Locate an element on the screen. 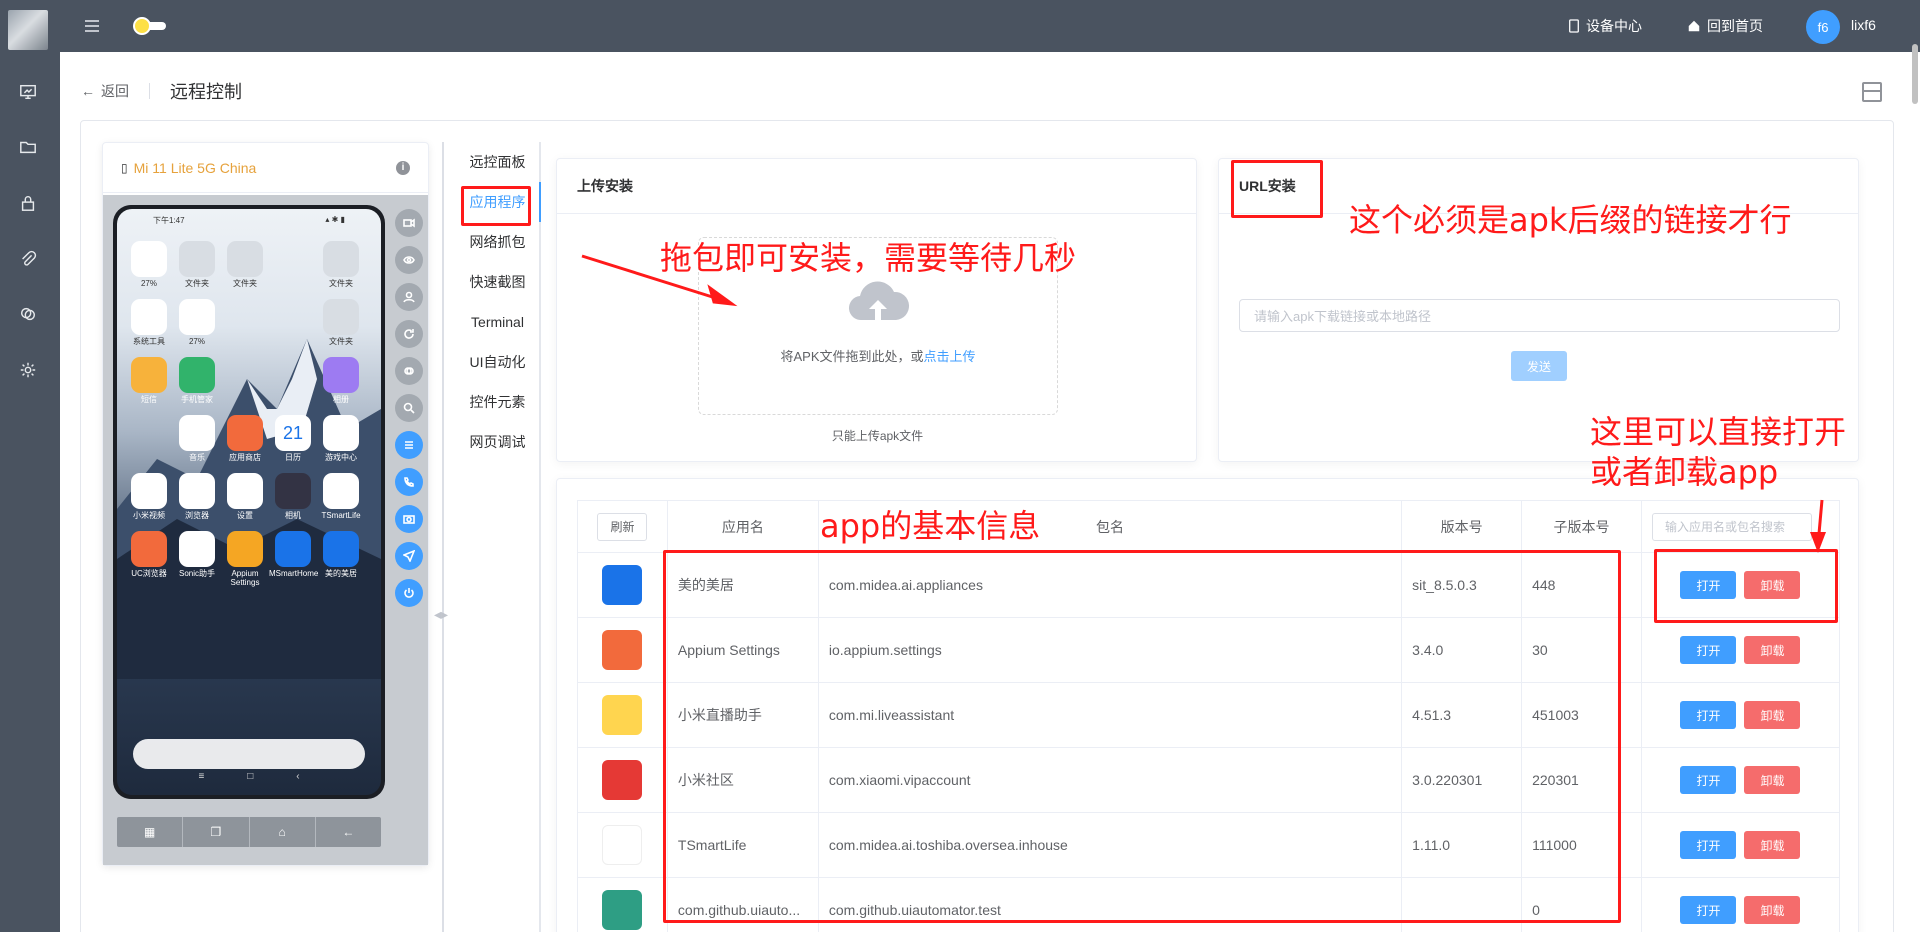 The height and width of the screenshot is (932, 1920). annotation-direct-open-line1: 这里可以直接打开 is located at coordinates (1718, 432).